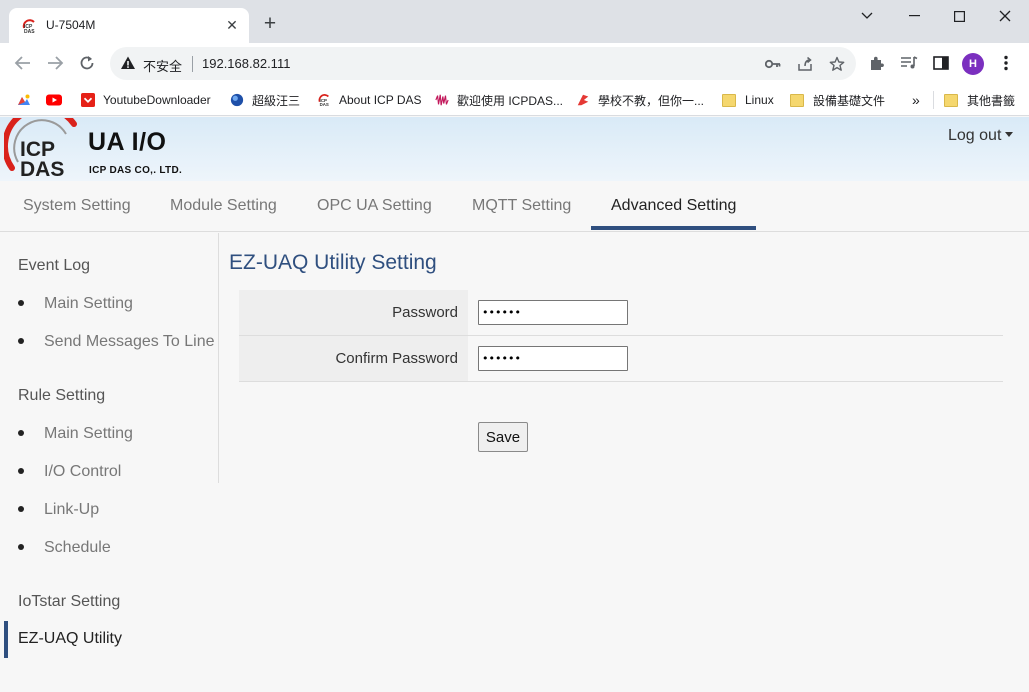 This screenshot has width=1029, height=692. Describe the element at coordinates (88, 304) in the screenshot. I see `sidebar-item-event-main-setting: Main Setting` at that location.